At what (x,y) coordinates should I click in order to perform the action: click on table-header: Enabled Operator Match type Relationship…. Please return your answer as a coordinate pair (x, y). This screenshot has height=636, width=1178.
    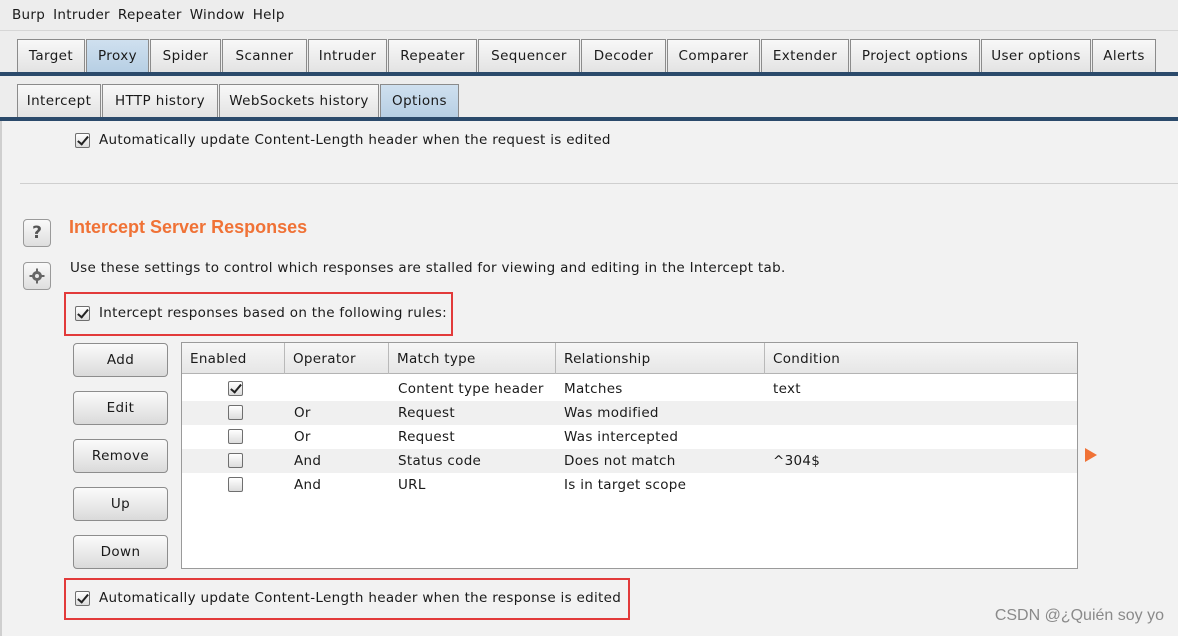
    Looking at the image, I should click on (629, 358).